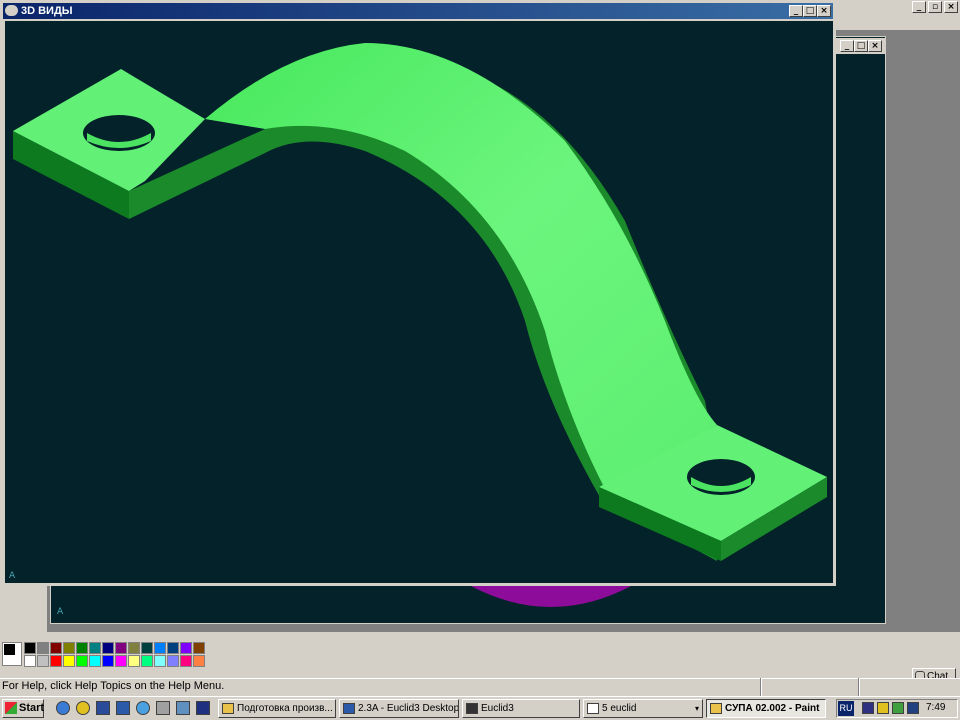 The image size is (960, 720). I want to click on paint-grey-region, so click(924, 331).